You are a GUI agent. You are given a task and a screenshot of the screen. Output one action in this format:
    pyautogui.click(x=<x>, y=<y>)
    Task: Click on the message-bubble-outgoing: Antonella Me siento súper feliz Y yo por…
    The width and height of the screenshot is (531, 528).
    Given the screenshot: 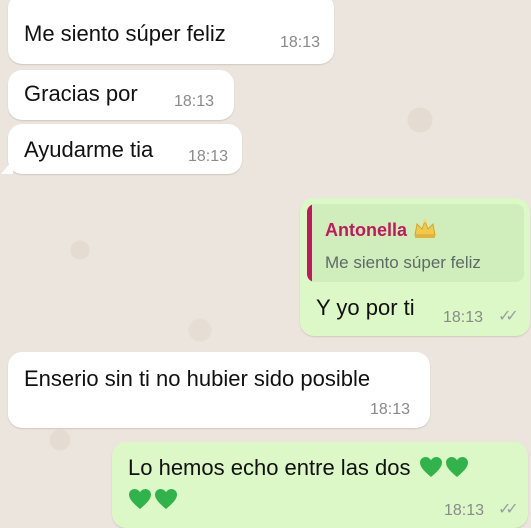 What is the action you would take?
    pyautogui.click(x=415, y=267)
    